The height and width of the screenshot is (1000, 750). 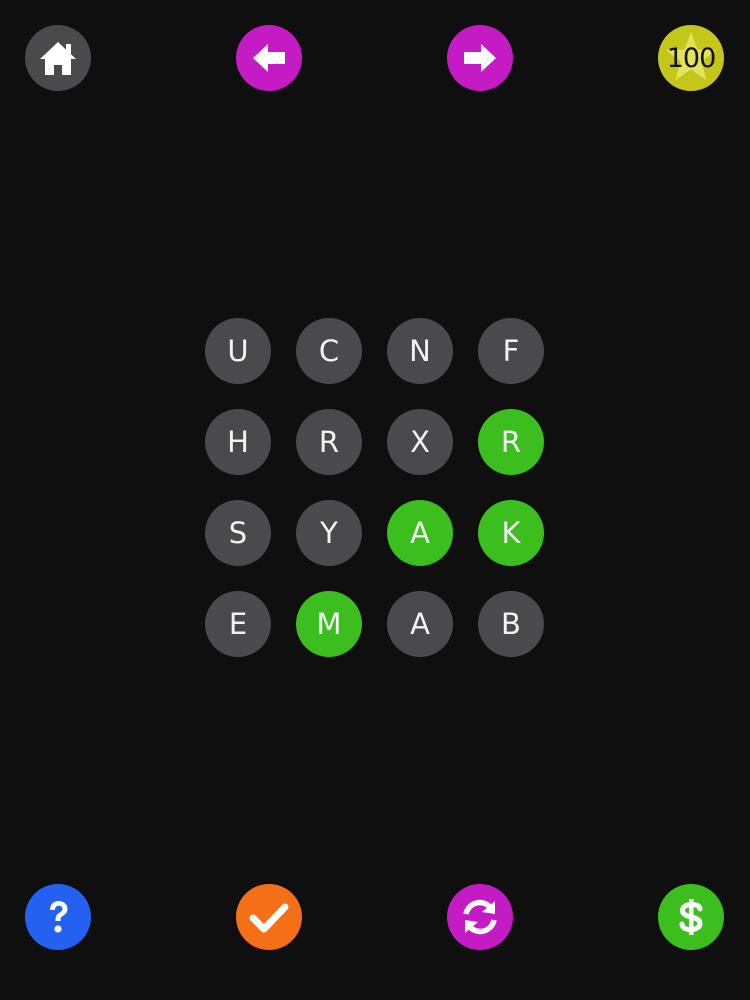 I want to click on help-button, so click(x=58, y=917).